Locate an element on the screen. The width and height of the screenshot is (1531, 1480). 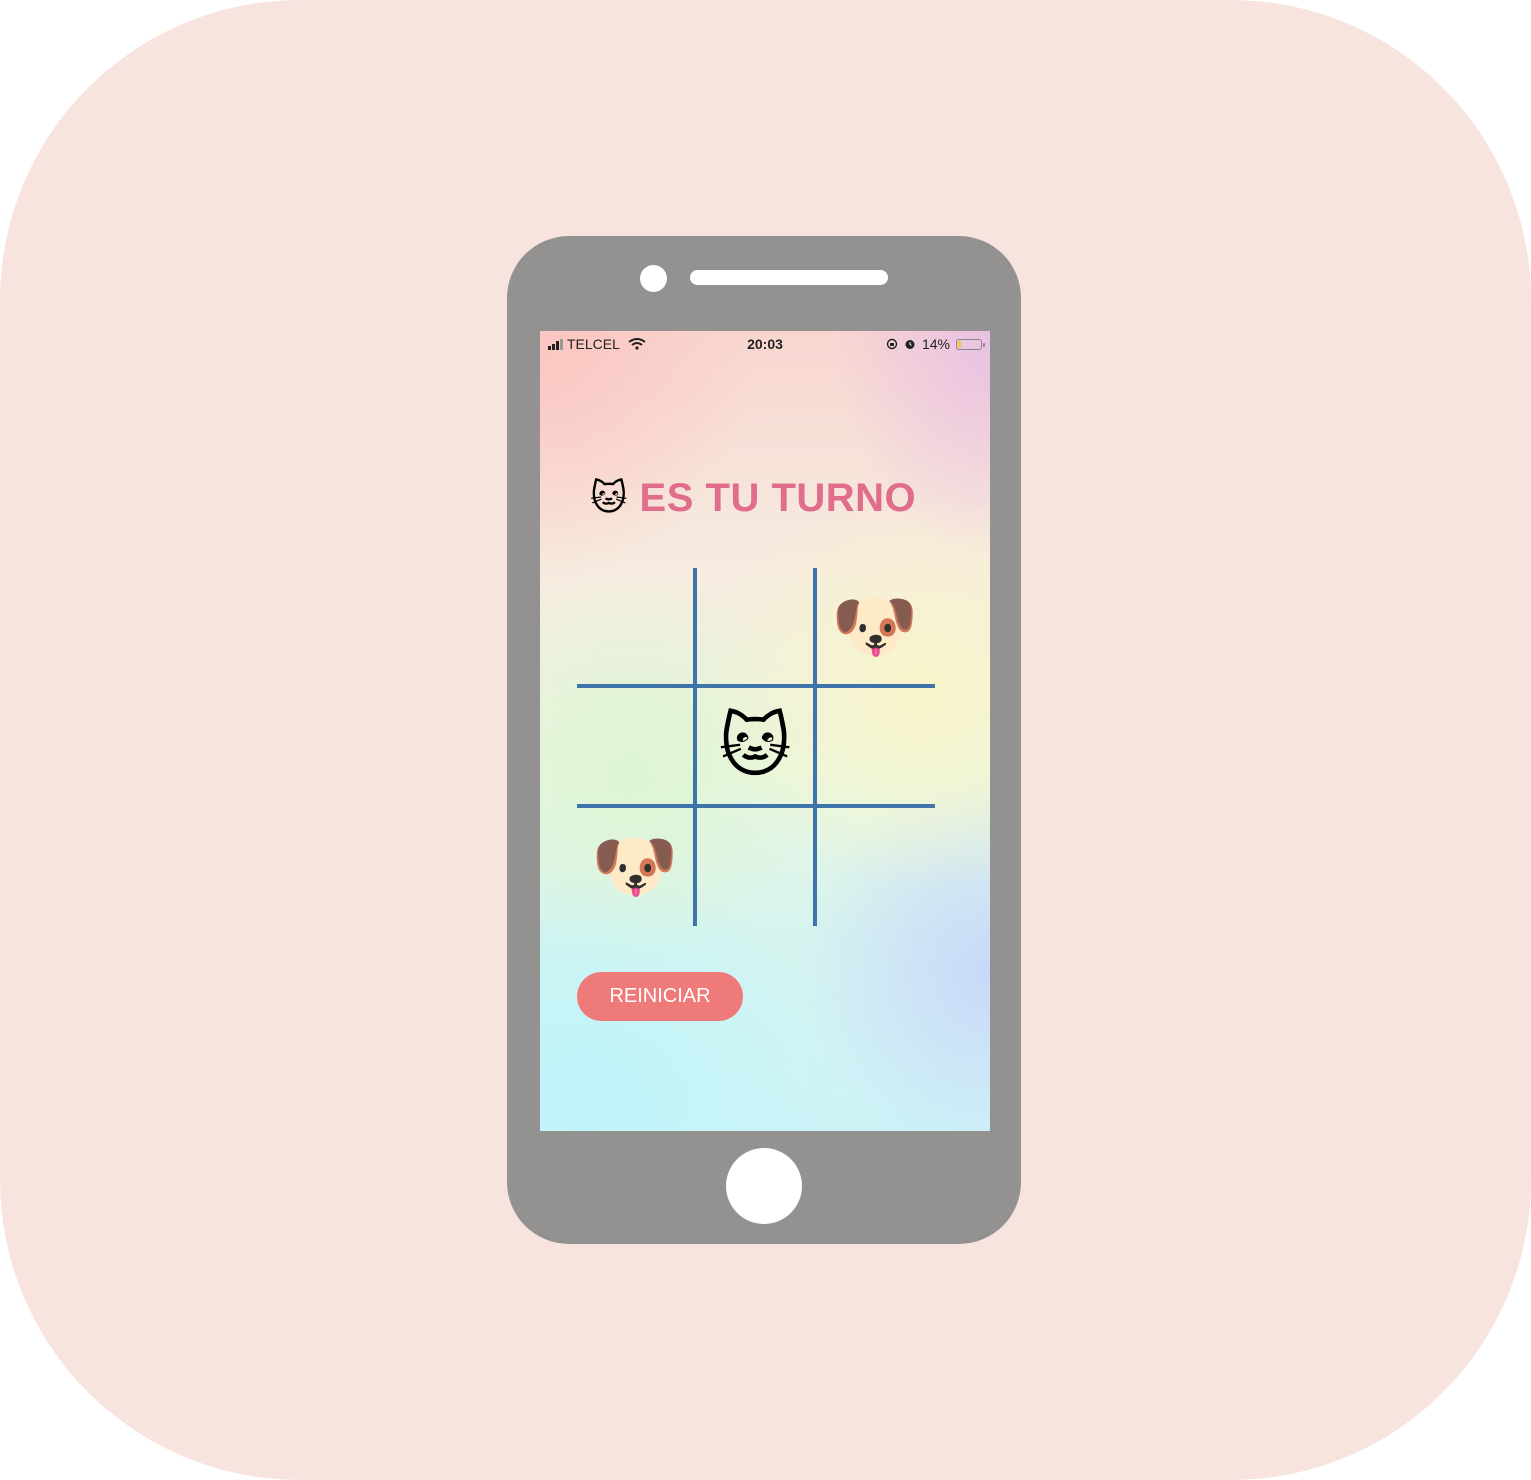
battery-percent: 14% is located at coordinates (935, 344).